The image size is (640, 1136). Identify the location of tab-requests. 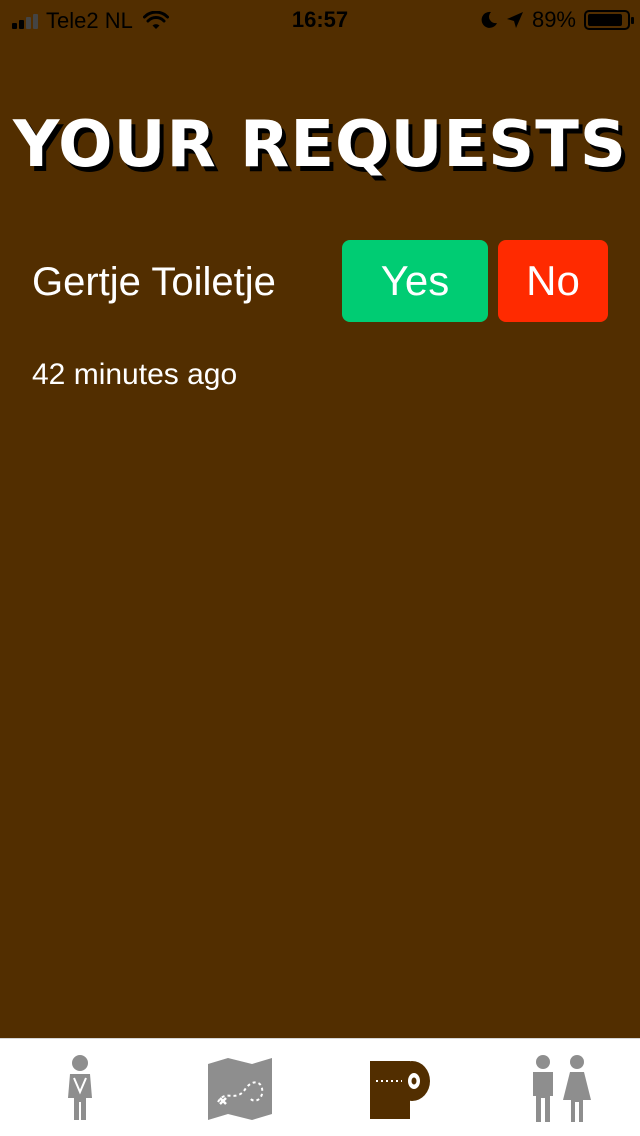
(400, 1089).